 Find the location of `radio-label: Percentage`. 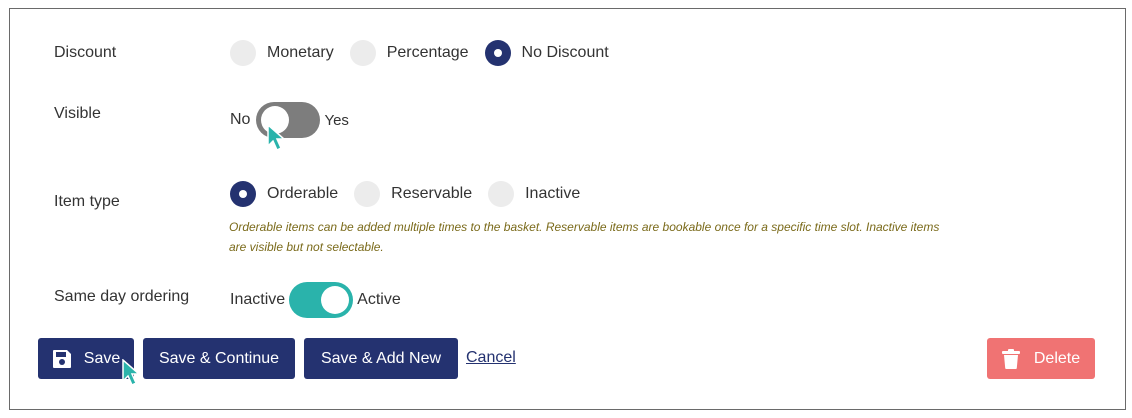

radio-label: Percentage is located at coordinates (427, 52).